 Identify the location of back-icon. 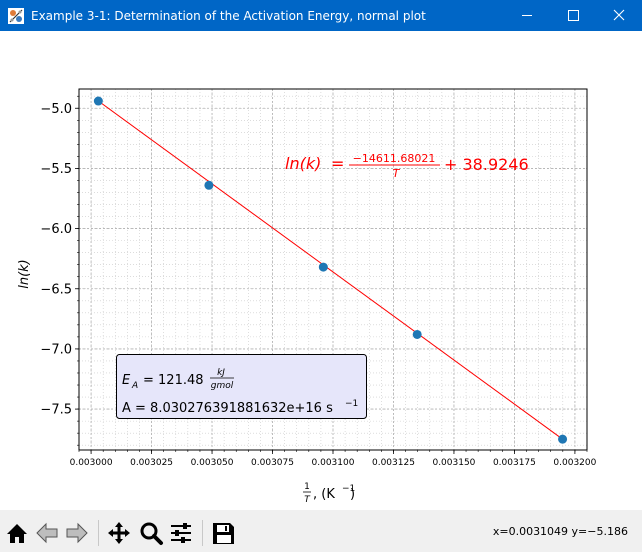
(47, 533).